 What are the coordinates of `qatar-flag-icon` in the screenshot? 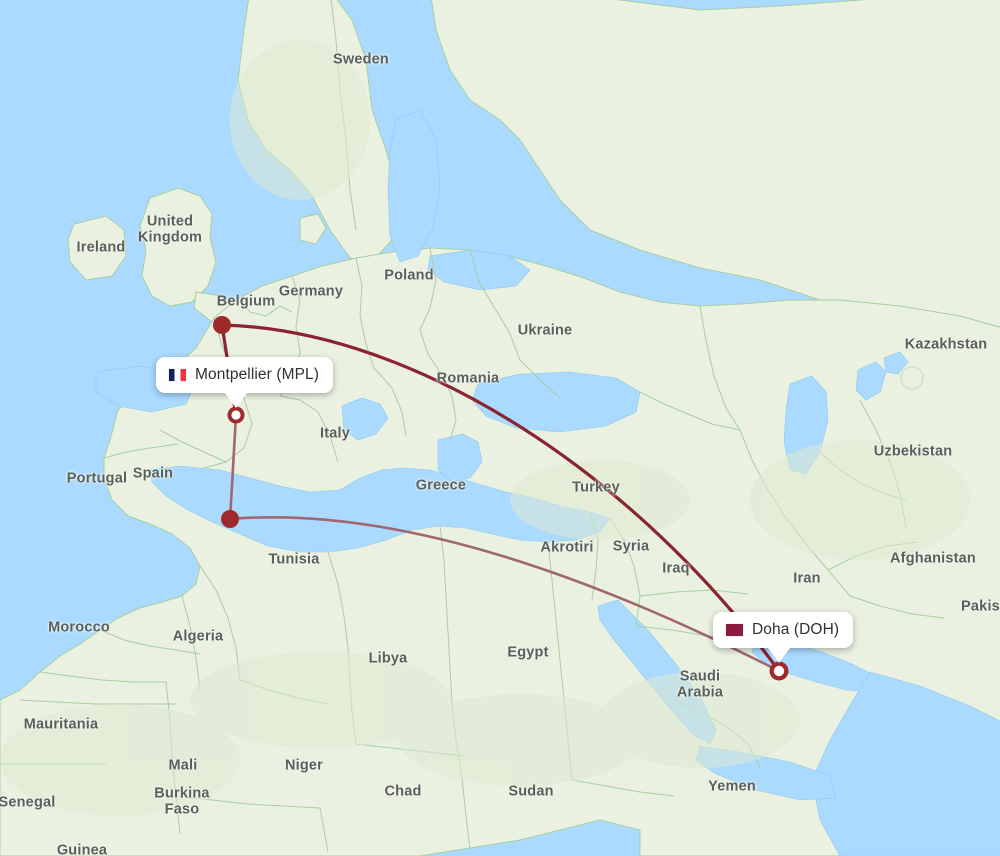 It's located at (734, 630).